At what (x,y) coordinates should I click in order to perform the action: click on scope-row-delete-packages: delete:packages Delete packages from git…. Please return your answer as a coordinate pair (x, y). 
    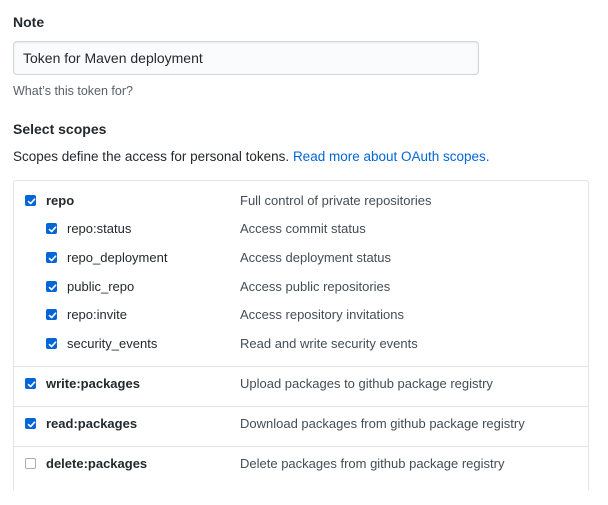
    Looking at the image, I should click on (301, 464).